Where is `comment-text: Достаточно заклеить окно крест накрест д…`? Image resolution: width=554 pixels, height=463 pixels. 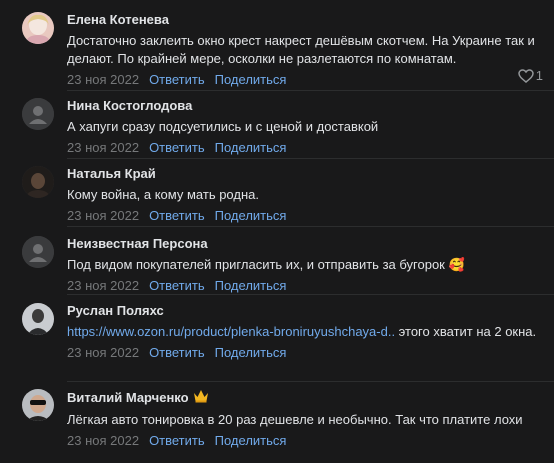
comment-text: Достаточно заклеить окно крест накрест д… is located at coordinates (301, 49).